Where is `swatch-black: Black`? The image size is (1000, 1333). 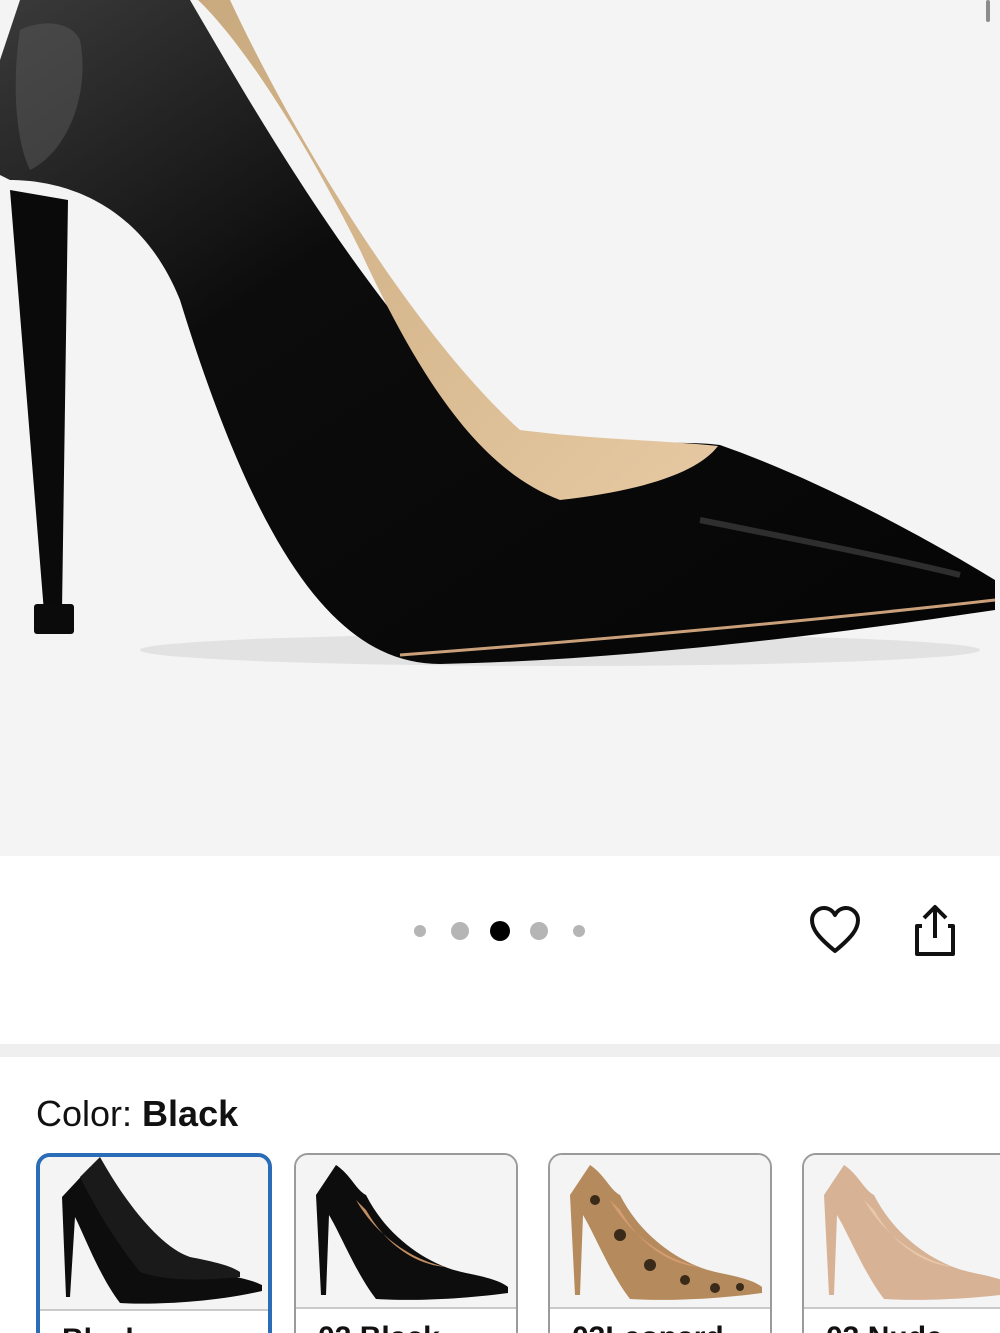 swatch-black: Black is located at coordinates (154, 1243).